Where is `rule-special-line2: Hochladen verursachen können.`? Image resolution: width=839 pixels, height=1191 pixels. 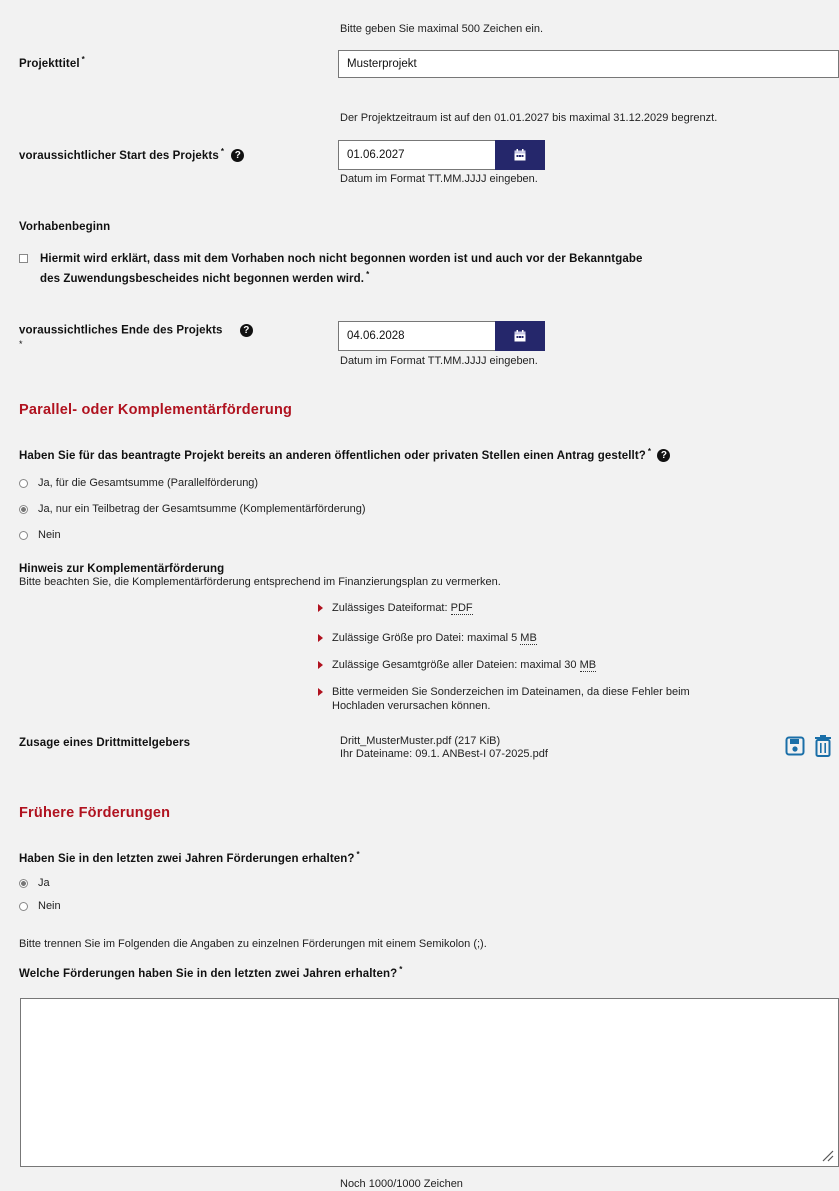
rule-special-line2: Hochladen verursachen können. is located at coordinates (411, 706).